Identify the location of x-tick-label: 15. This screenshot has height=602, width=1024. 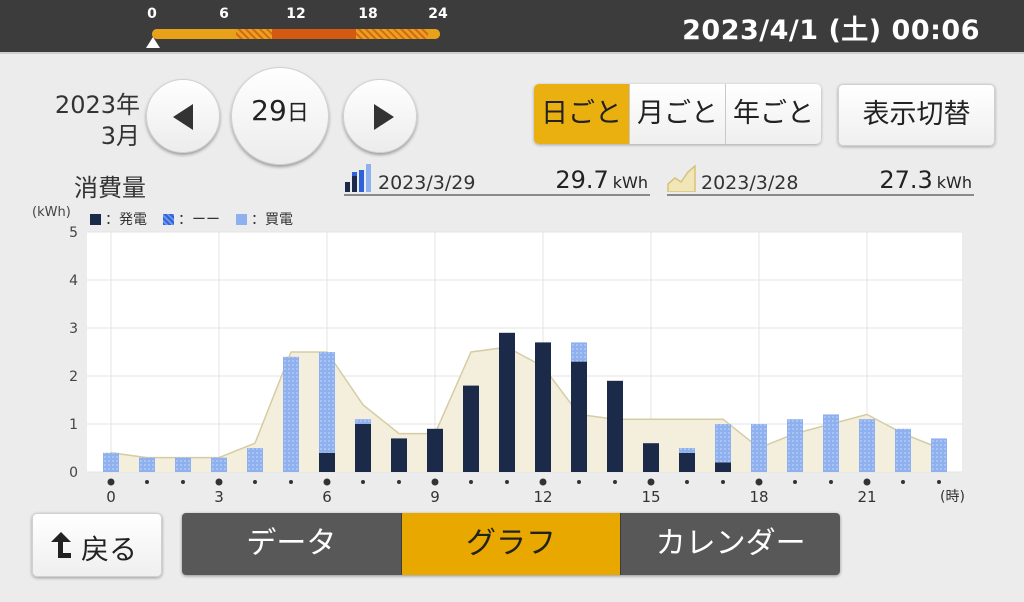
(650, 497).